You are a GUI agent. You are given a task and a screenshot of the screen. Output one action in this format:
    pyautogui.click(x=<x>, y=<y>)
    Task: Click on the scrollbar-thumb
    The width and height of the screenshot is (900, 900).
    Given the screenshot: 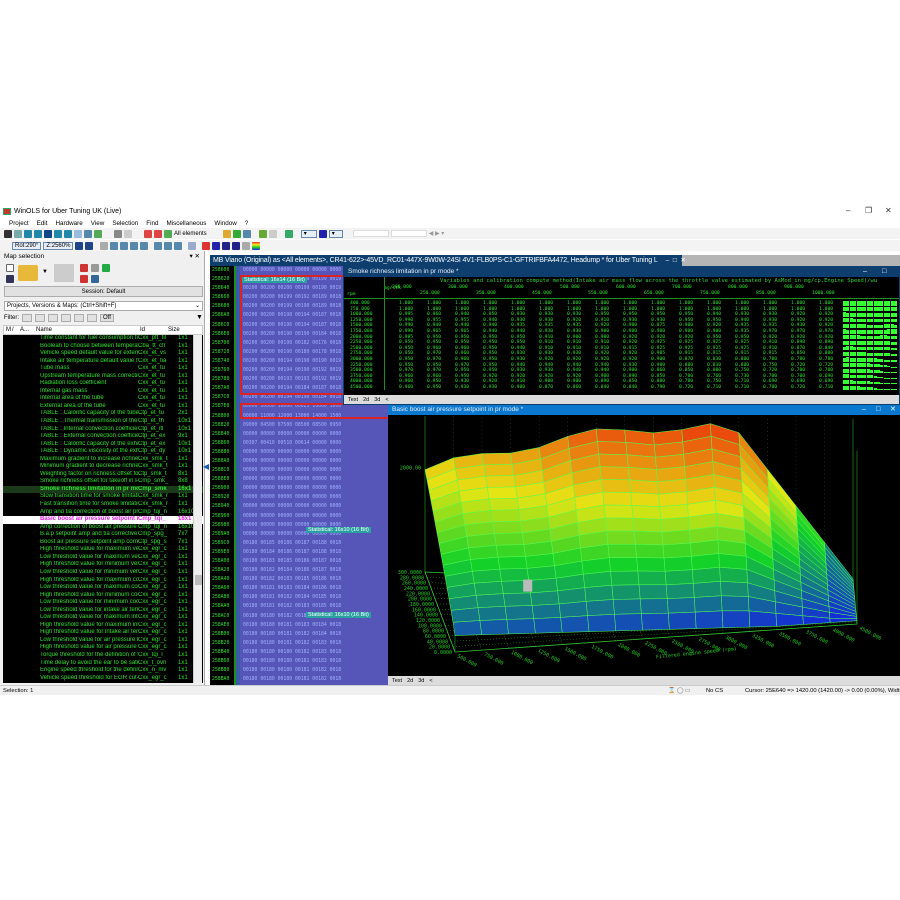 What is the action you would take?
    pyautogui.click(x=198, y=580)
    